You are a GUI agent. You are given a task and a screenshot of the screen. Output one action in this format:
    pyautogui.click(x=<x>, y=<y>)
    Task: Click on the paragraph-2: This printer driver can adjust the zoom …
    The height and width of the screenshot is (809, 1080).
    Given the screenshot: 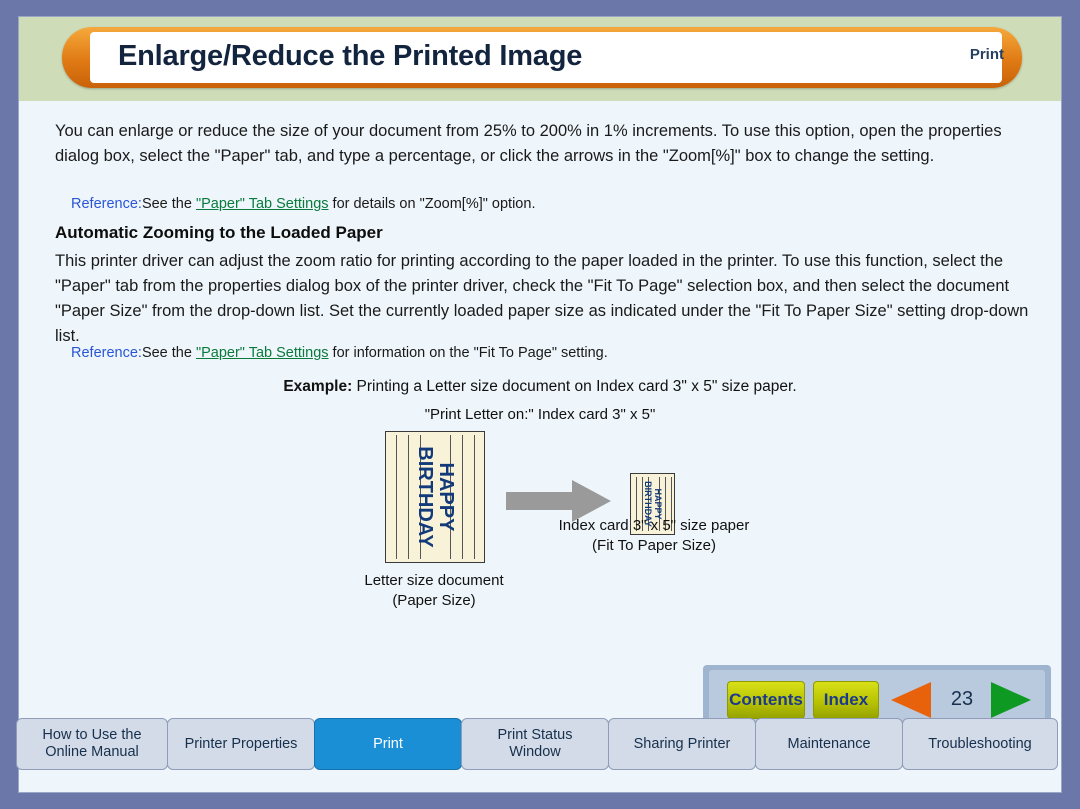 What is the action you would take?
    pyautogui.click(x=542, y=298)
    